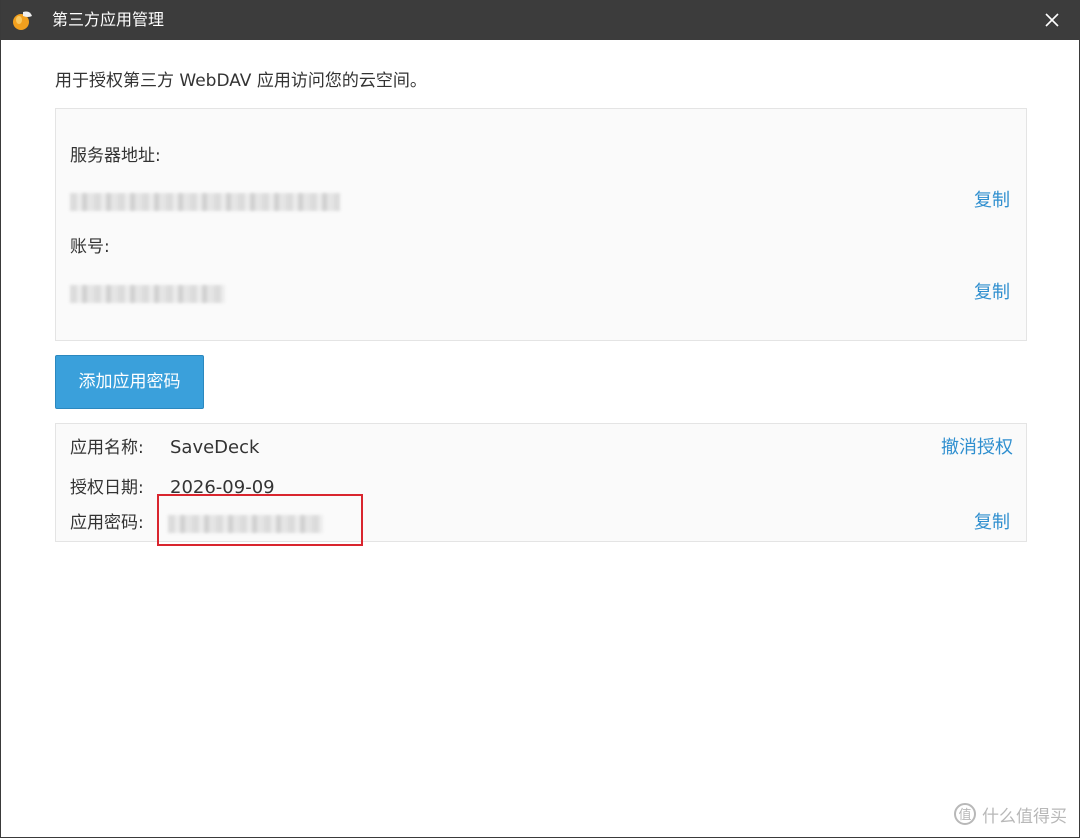 The width and height of the screenshot is (1080, 838). What do you see at coordinates (107, 488) in the screenshot?
I see `auth-date-label: 授权日期:` at bounding box center [107, 488].